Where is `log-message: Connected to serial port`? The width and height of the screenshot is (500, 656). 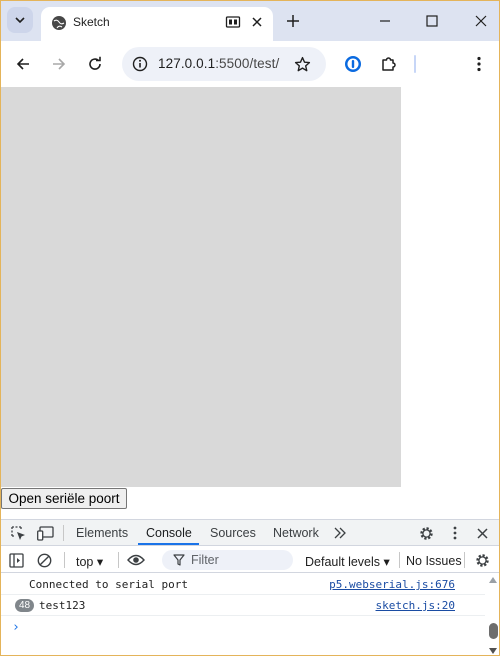 log-message: Connected to serial port is located at coordinates (108, 584).